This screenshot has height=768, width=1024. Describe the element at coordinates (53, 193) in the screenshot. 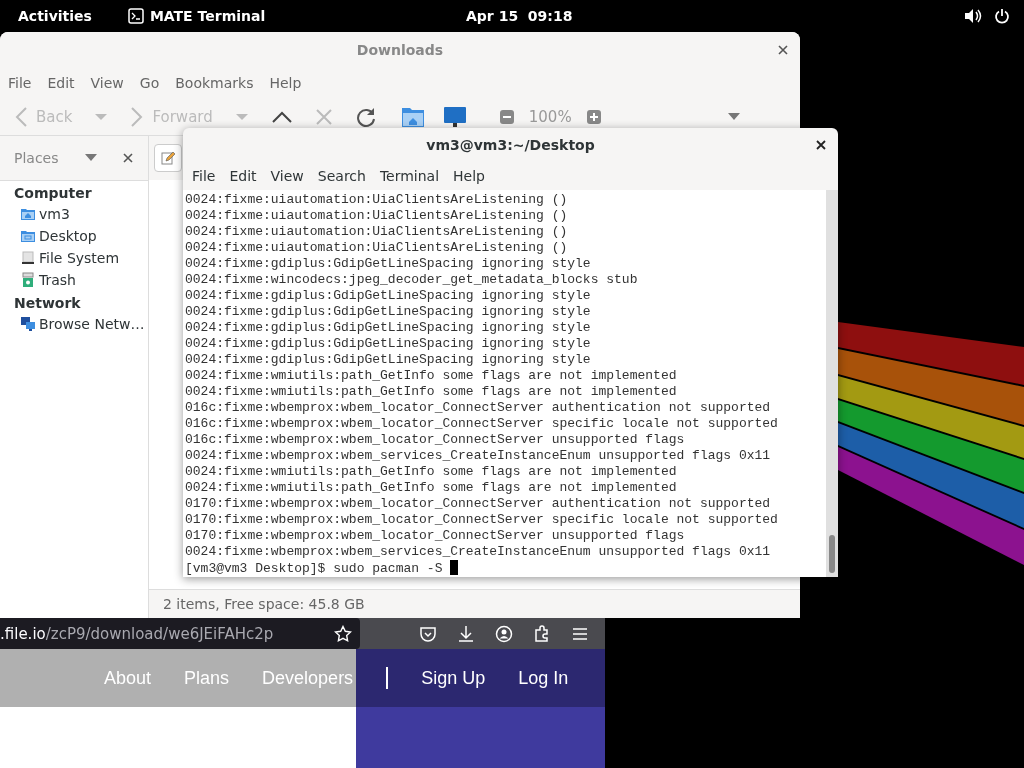

I see `section-heading: Computer` at that location.